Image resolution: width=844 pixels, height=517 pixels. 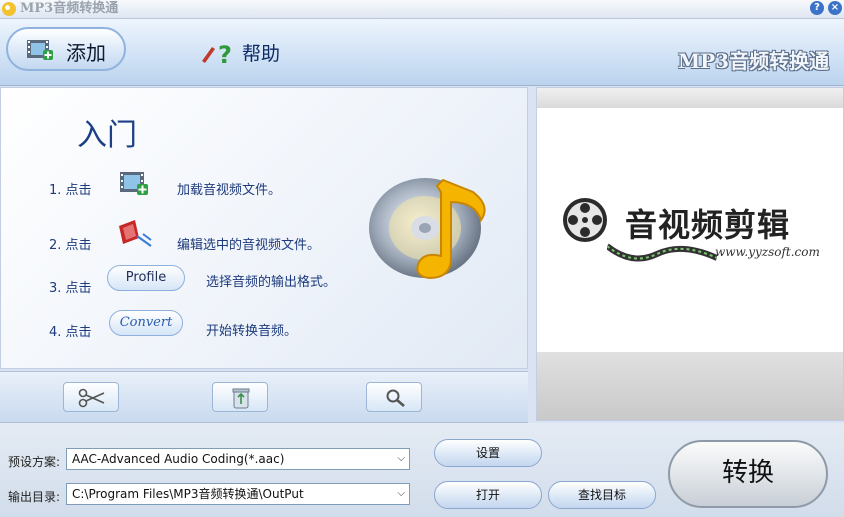 I want to click on add-label: 添加, so click(x=86, y=53).